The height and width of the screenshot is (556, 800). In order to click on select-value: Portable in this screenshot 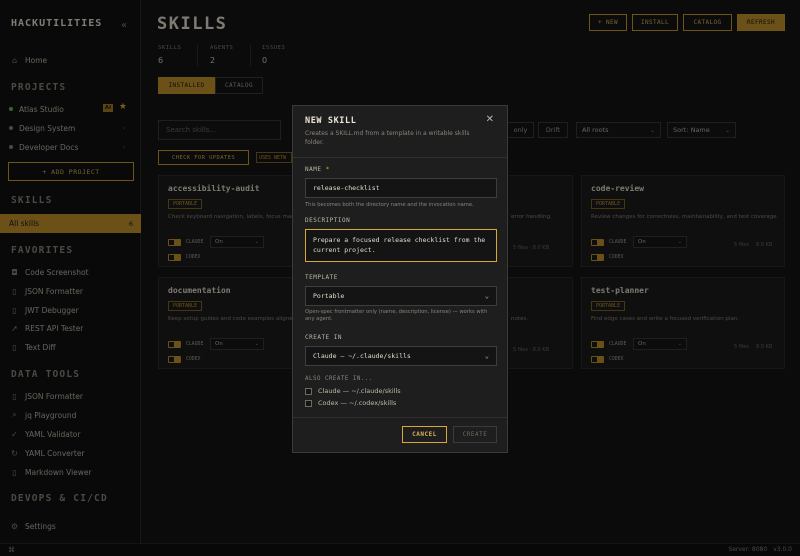, I will do `click(329, 296)`.